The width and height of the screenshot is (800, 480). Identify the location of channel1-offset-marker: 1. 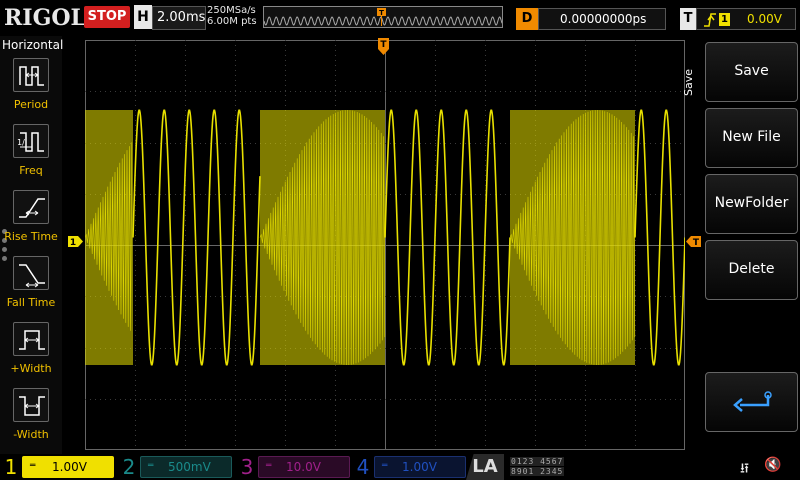
(76, 241).